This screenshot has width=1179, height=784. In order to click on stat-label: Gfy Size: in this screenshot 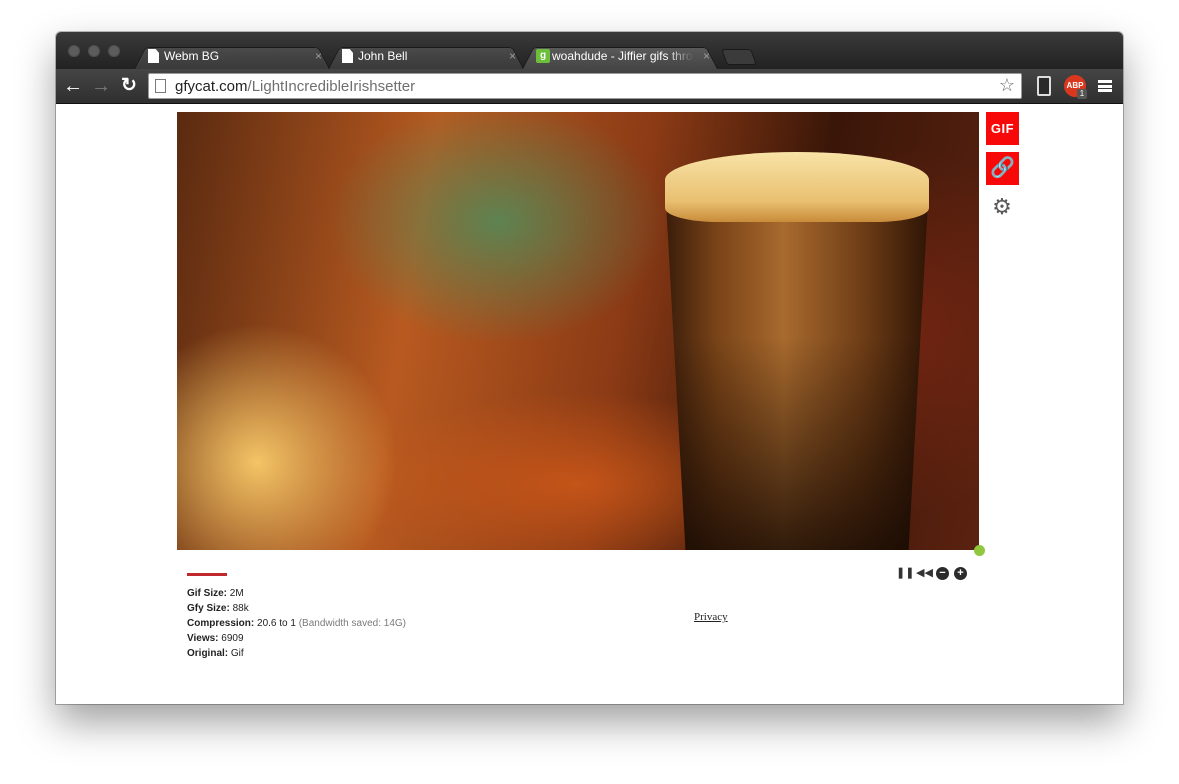, I will do `click(208, 608)`.